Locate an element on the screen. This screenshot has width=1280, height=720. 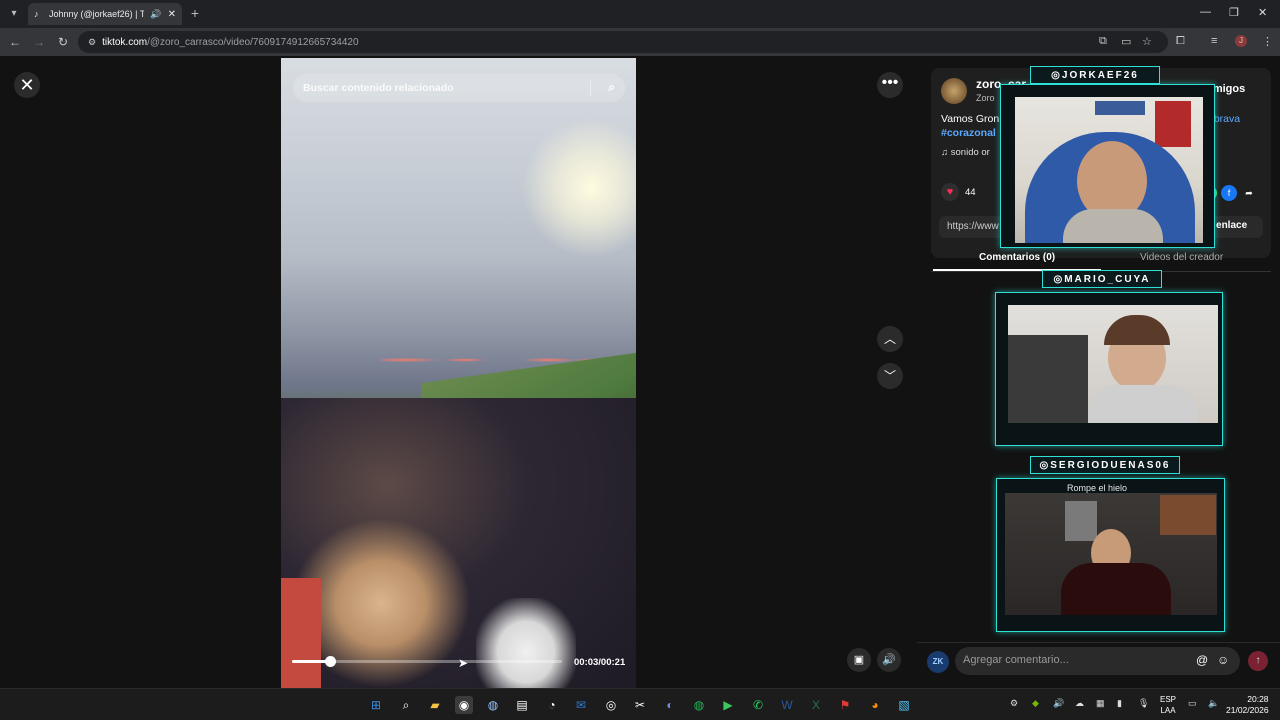
tab-search-icon: ▾ is located at coordinates (14, 14).